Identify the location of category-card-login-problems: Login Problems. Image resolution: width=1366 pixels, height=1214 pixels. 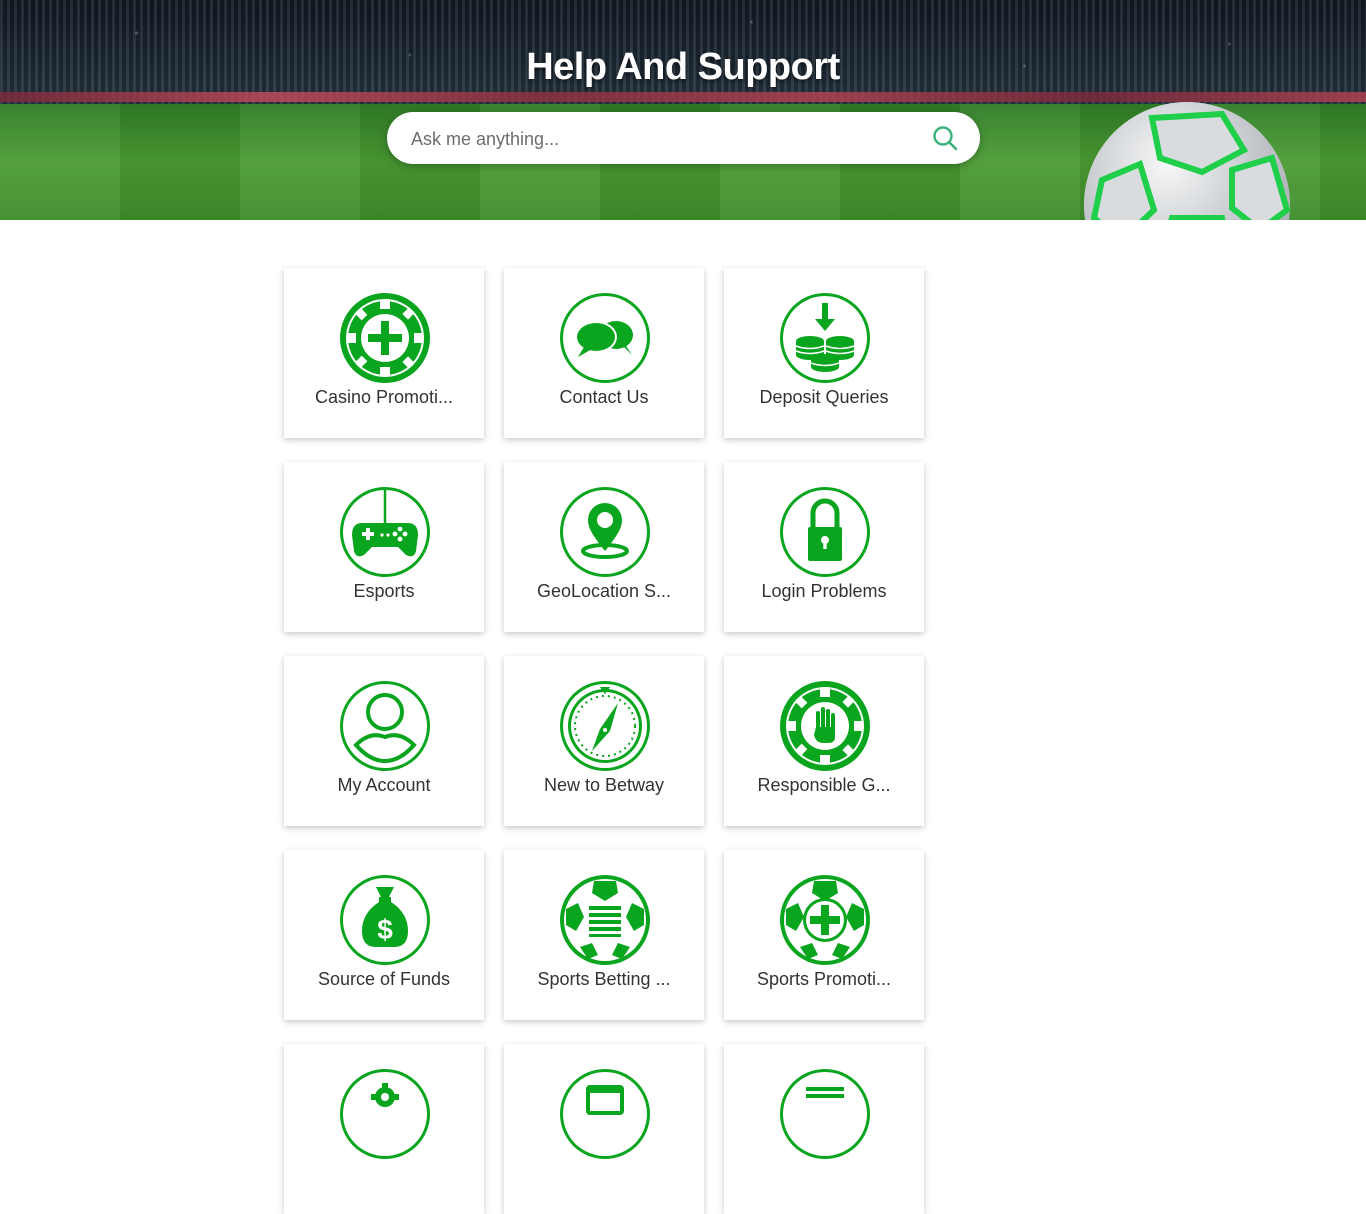
(824, 547).